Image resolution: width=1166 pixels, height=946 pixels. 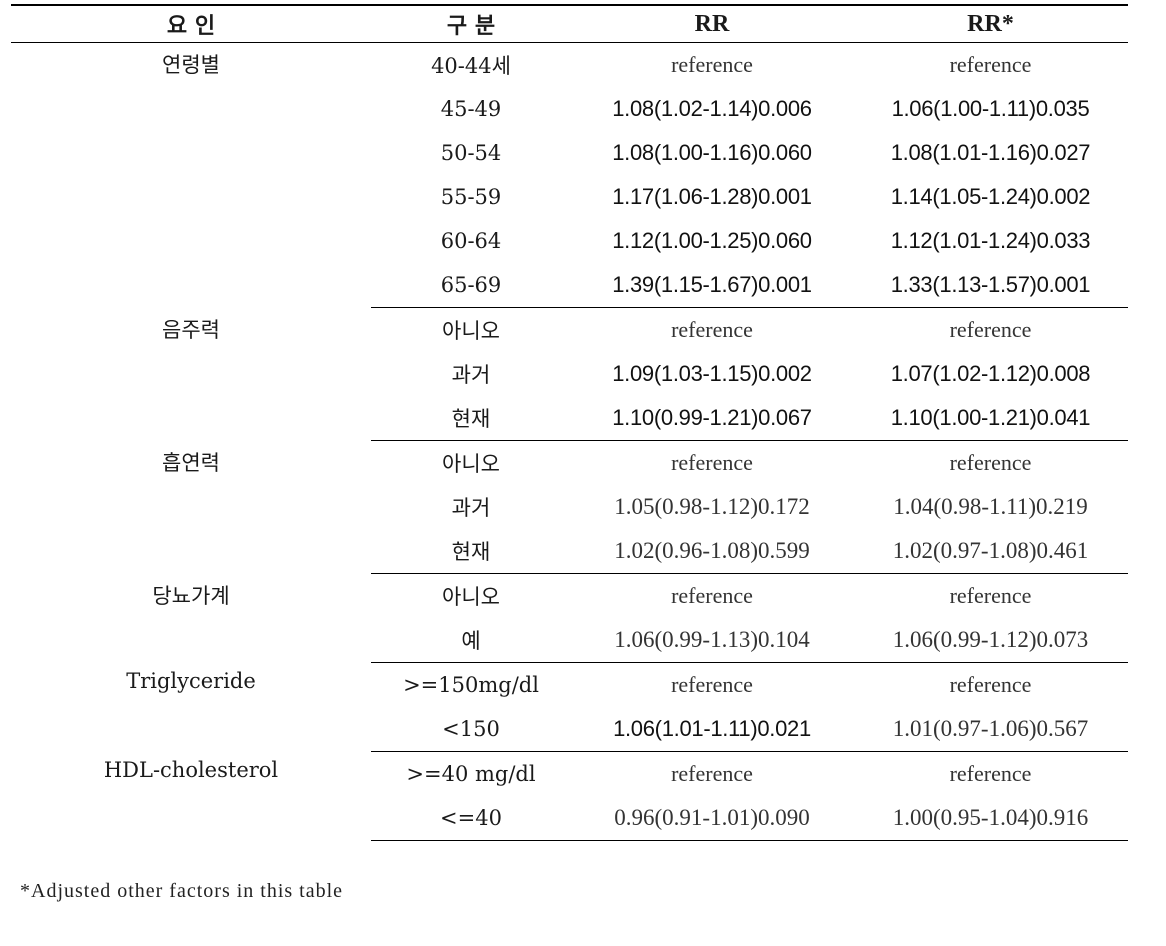 I want to click on category-cell: 65-69, so click(x=471, y=285).